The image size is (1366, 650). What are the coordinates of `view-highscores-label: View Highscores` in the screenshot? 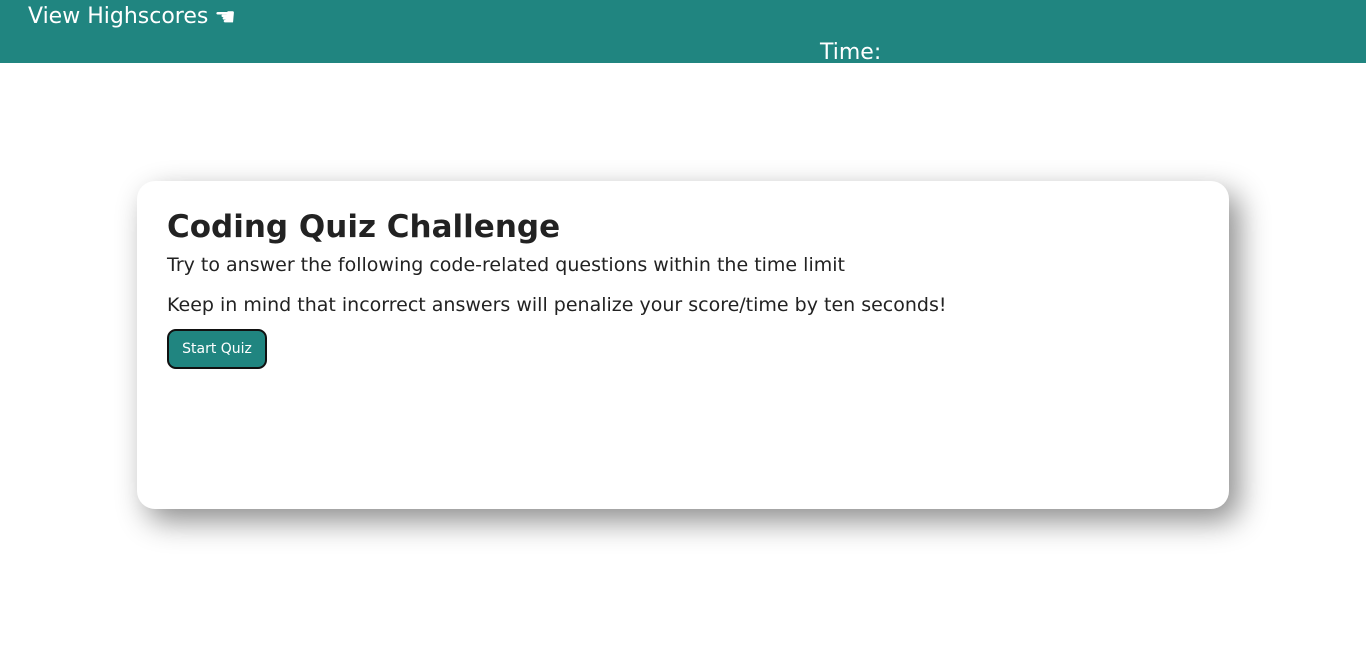 It's located at (118, 16).